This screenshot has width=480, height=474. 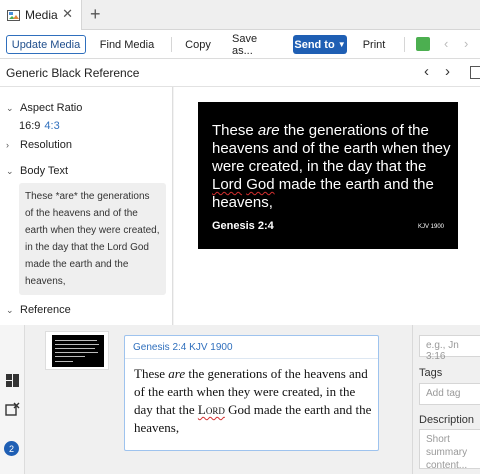 I want to click on card-lord: Lord, so click(x=211, y=409).